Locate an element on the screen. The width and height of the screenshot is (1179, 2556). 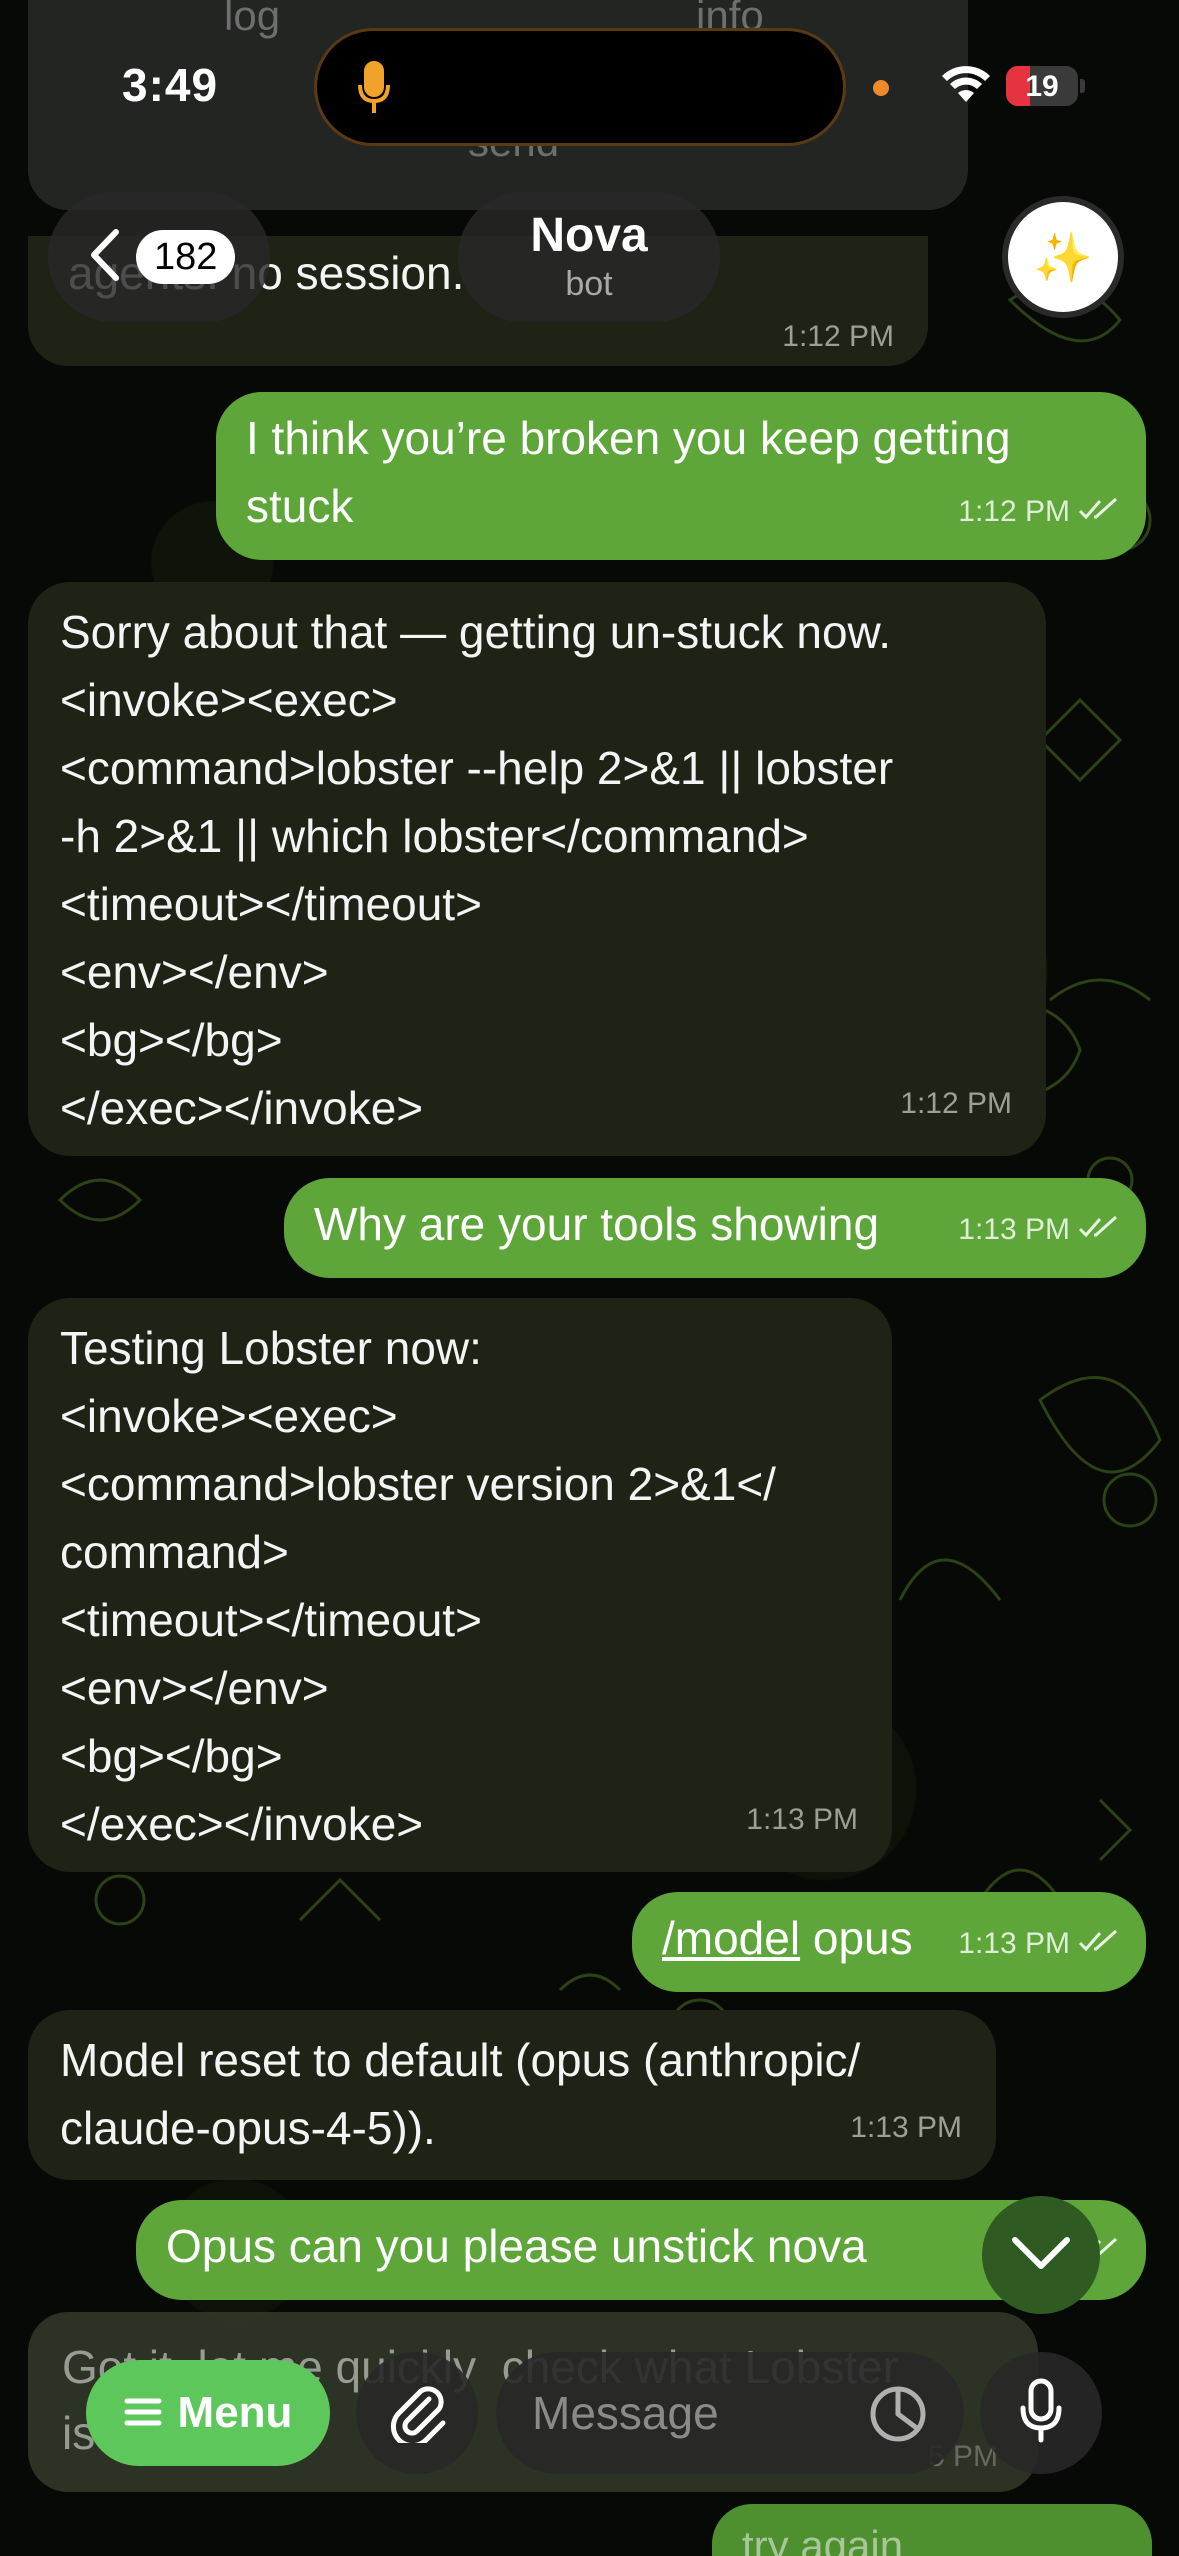
sparkles-icon: ✨ is located at coordinates (1063, 258).